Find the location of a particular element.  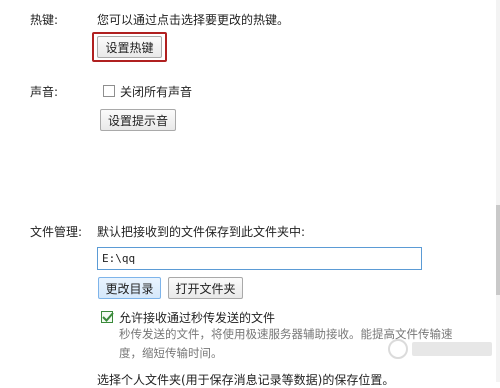

scrollbar-thumb is located at coordinates (498, 250).